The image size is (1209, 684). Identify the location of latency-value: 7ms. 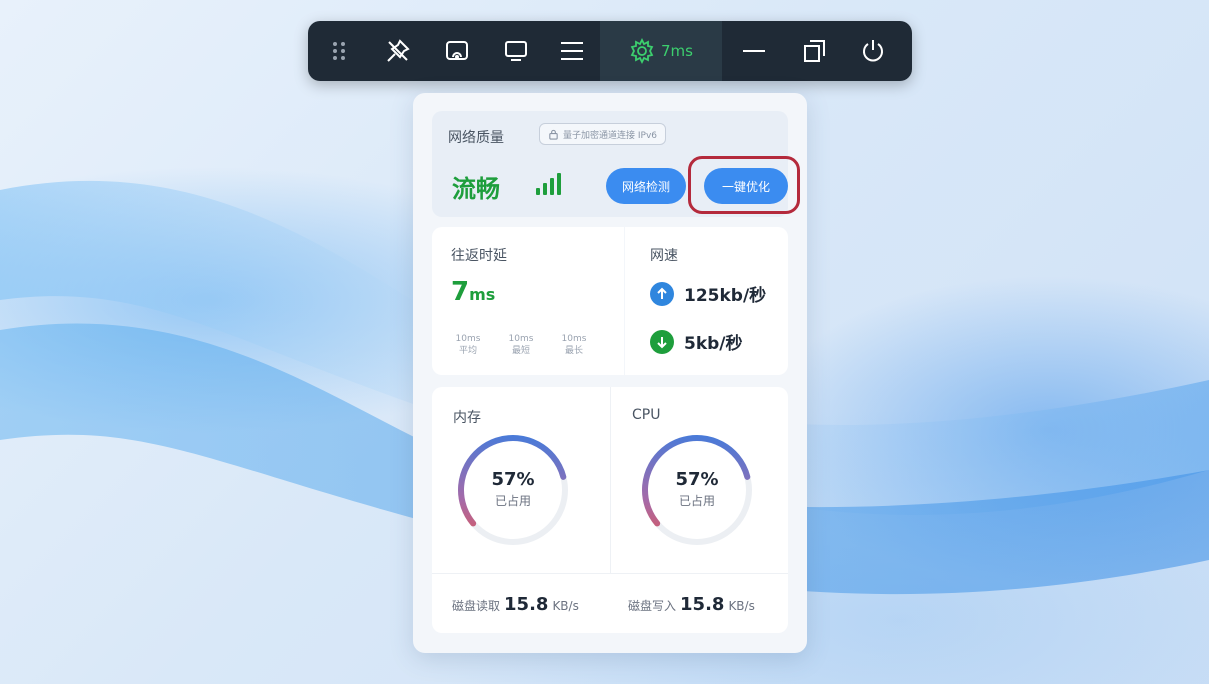
(473, 292).